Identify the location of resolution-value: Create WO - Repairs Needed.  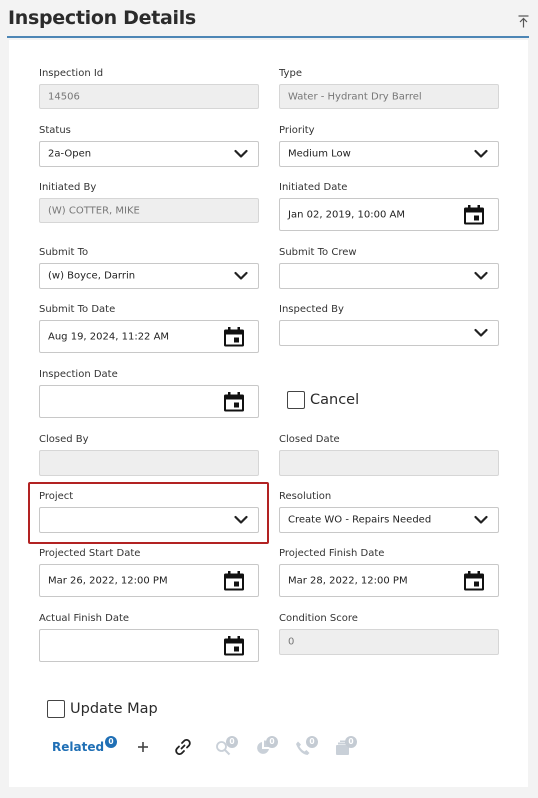
(360, 520).